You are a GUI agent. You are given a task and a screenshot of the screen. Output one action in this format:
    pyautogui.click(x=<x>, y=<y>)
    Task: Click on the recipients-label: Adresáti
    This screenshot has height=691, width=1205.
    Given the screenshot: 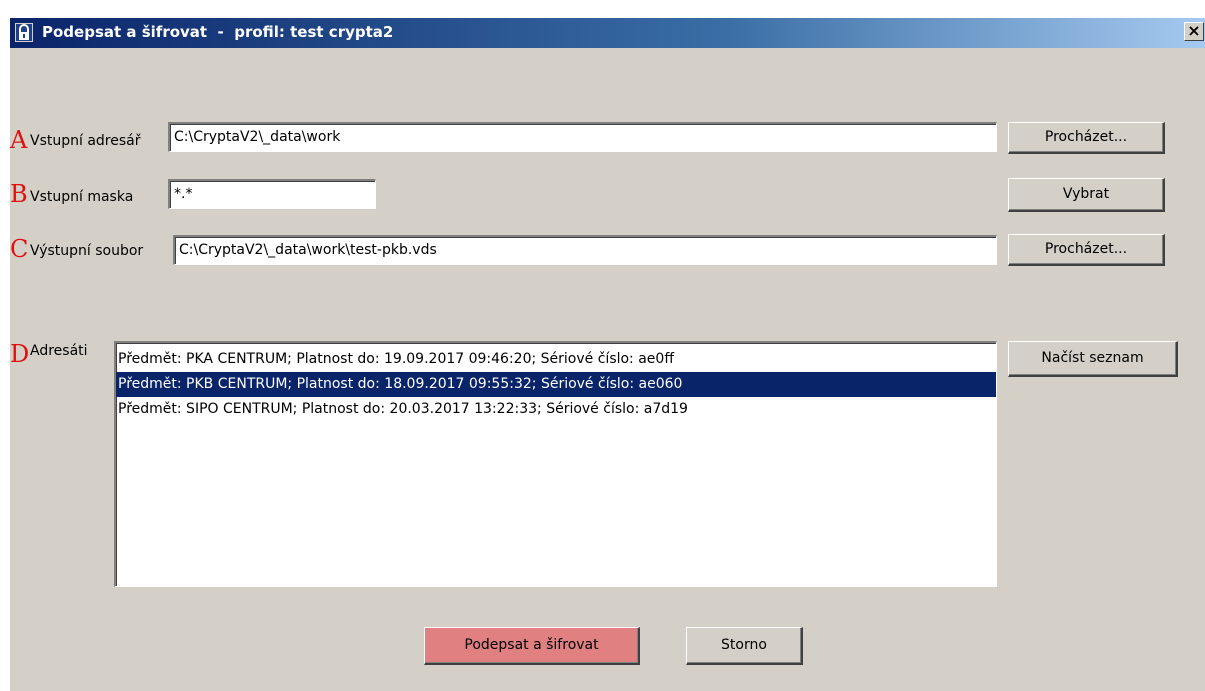 What is the action you would take?
    pyautogui.click(x=59, y=351)
    